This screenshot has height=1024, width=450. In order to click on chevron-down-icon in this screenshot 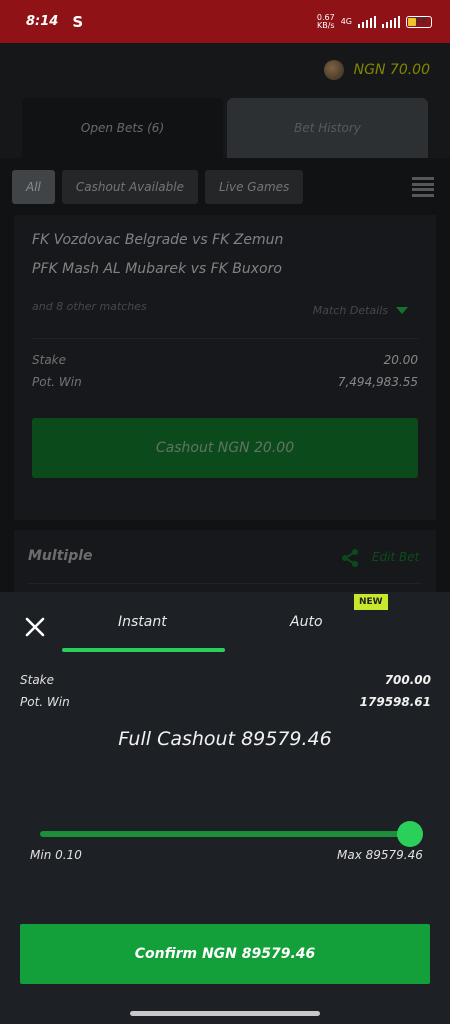, I will do `click(402, 310)`.